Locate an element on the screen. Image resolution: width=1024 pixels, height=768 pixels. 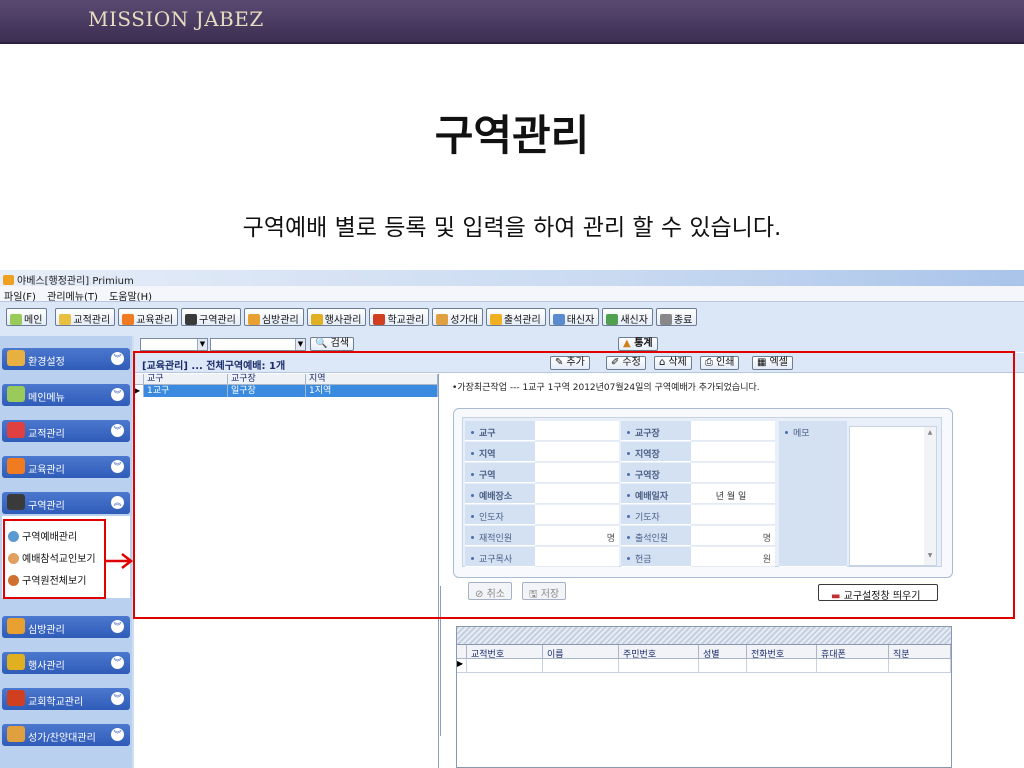
member-grid: 교적번호 이름 주민번호 성별 전화번호 휴대폰 직분 ▶ is located at coordinates (704, 697).